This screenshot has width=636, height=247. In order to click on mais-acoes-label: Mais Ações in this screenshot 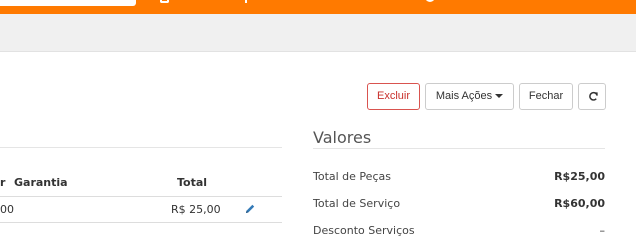, I will do `click(464, 96)`.